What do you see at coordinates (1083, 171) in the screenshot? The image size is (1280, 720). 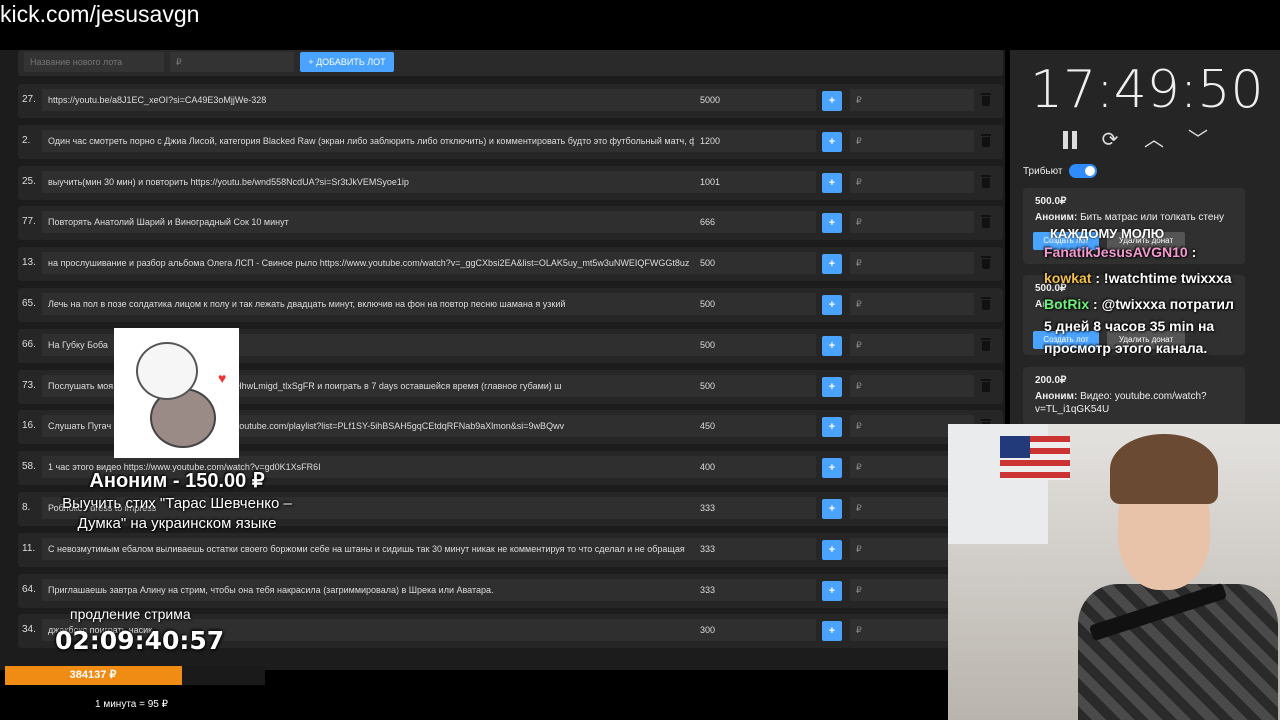 I see `tribute-toggle` at bounding box center [1083, 171].